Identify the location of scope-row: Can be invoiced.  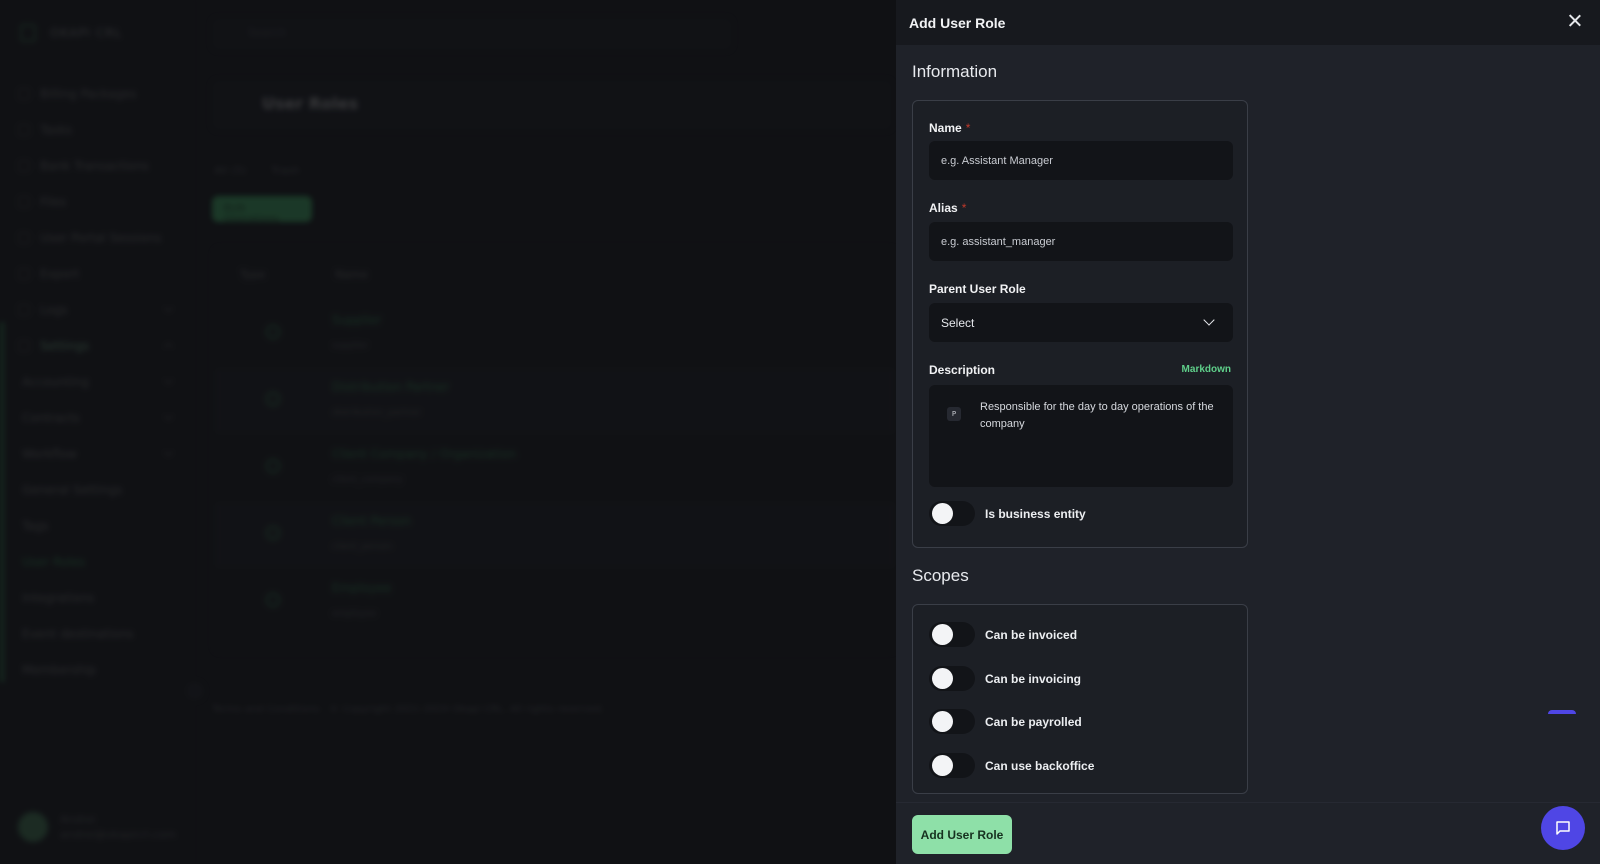
(1003, 634).